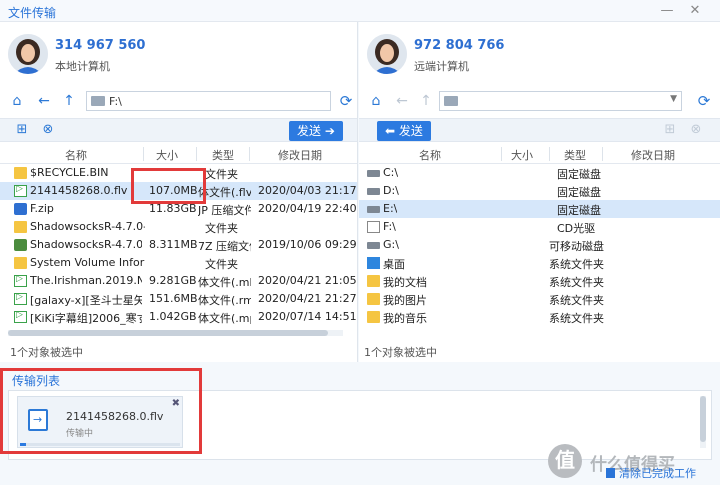 The width and height of the screenshot is (720, 485). What do you see at coordinates (373, 227) in the screenshot?
I see `cd-drive-icon` at bounding box center [373, 227].